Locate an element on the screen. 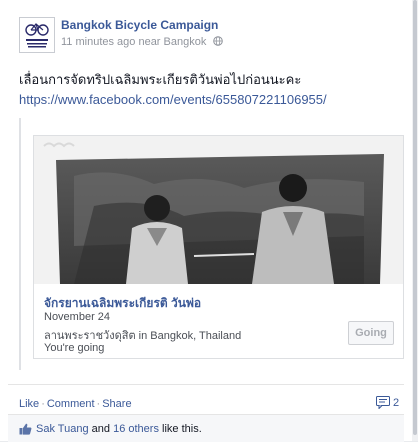 The height and width of the screenshot is (442, 418). event-date: November 24 is located at coordinates (77, 317).